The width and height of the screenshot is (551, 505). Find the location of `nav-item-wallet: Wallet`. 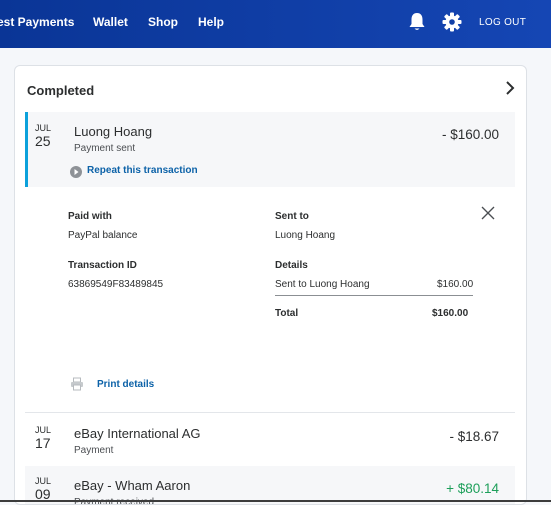

nav-item-wallet: Wallet is located at coordinates (110, 22).